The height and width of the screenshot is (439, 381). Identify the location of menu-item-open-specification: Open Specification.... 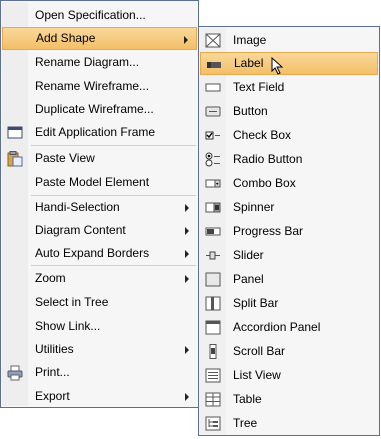
(99, 15).